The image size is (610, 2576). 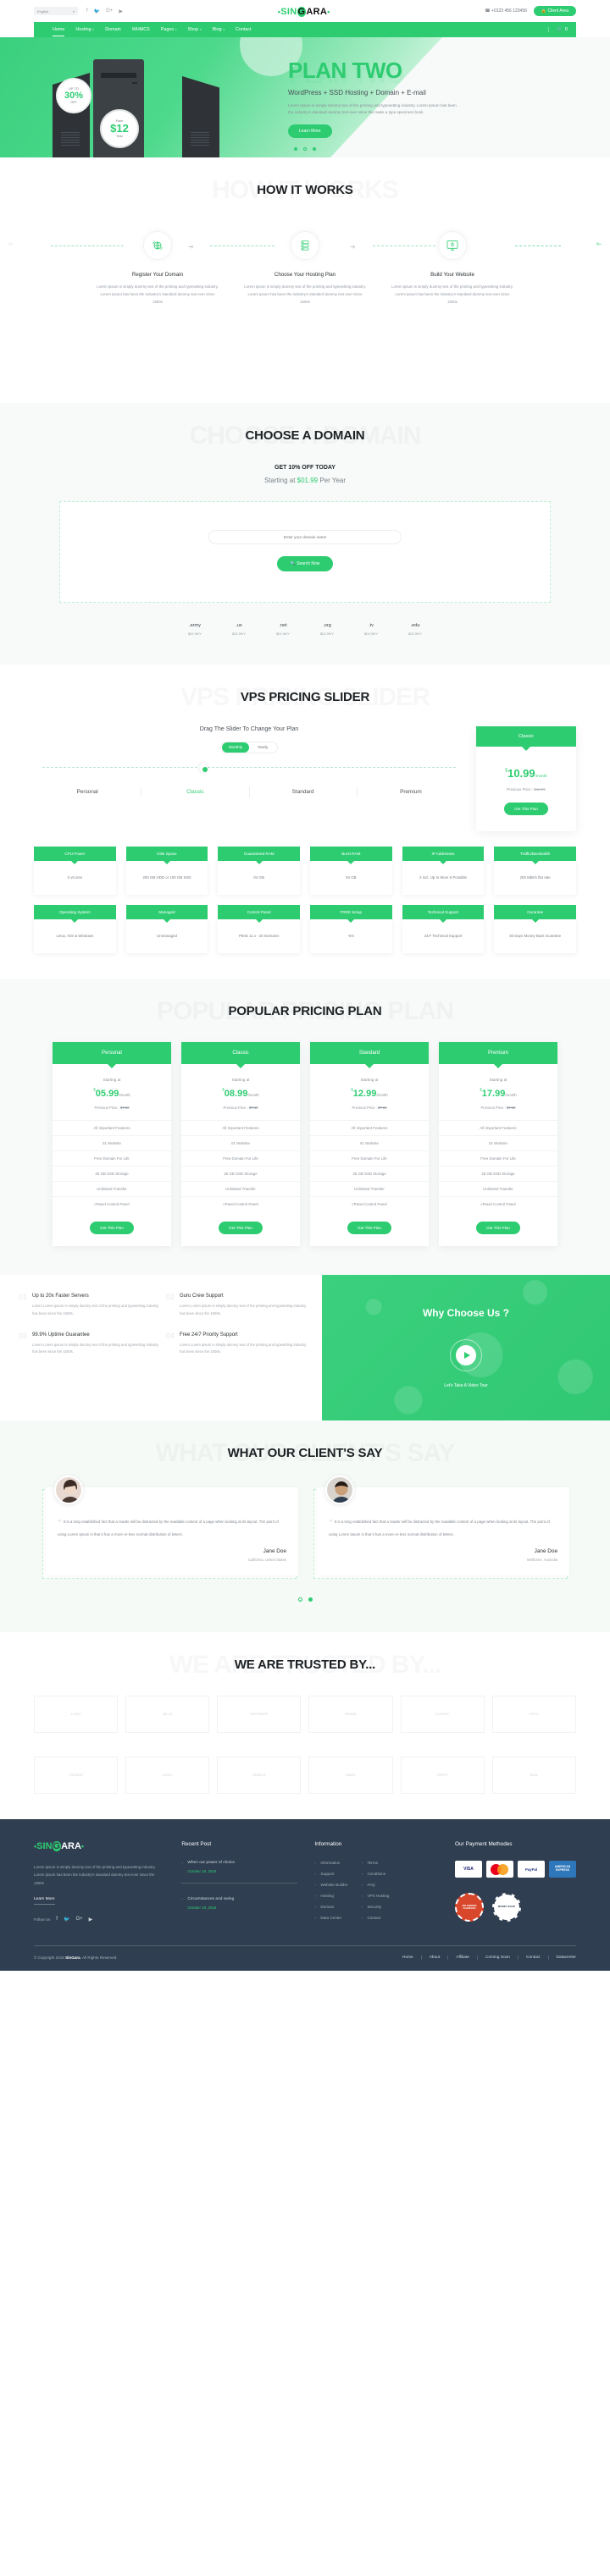 I want to click on discount-badge: UP TO 30% OFF, so click(x=74, y=95).